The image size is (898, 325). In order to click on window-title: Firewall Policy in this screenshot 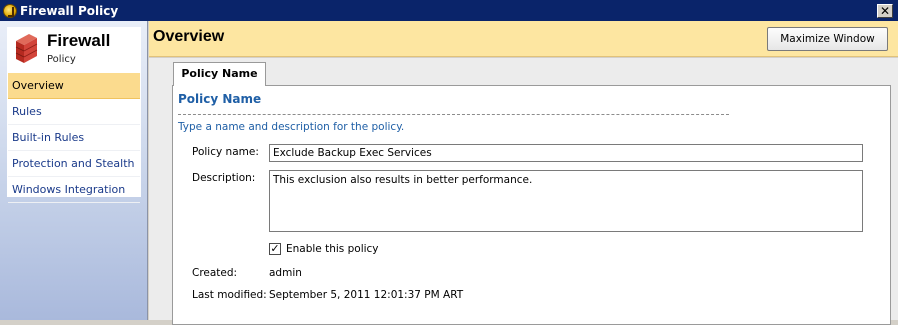, I will do `click(69, 10)`.